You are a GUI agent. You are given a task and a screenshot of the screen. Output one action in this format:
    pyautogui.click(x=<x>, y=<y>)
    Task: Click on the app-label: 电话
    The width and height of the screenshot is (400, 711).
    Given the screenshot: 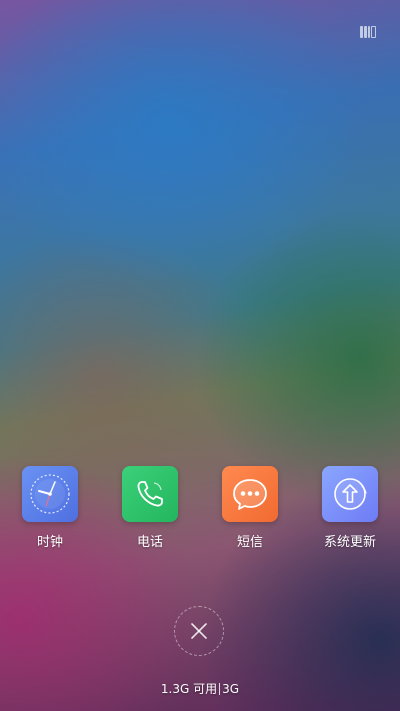 What is the action you would take?
    pyautogui.click(x=149, y=542)
    